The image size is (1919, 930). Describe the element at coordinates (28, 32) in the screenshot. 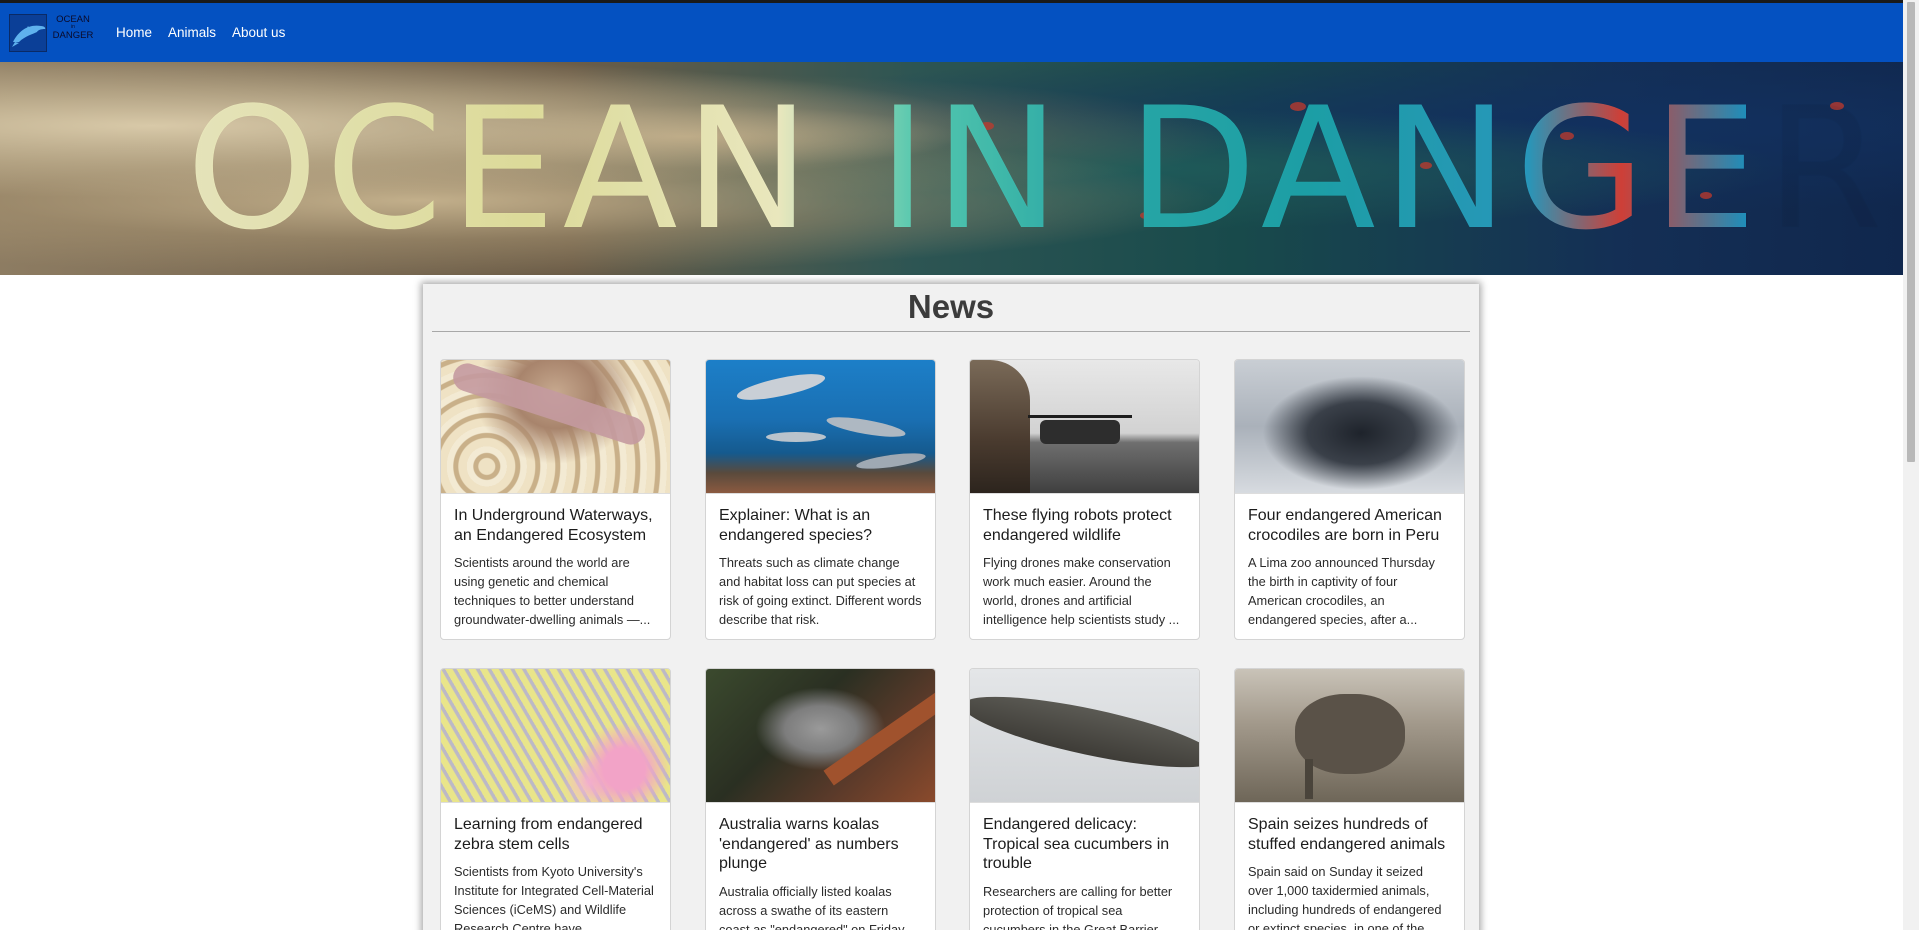

I see `dolphin-icon` at that location.